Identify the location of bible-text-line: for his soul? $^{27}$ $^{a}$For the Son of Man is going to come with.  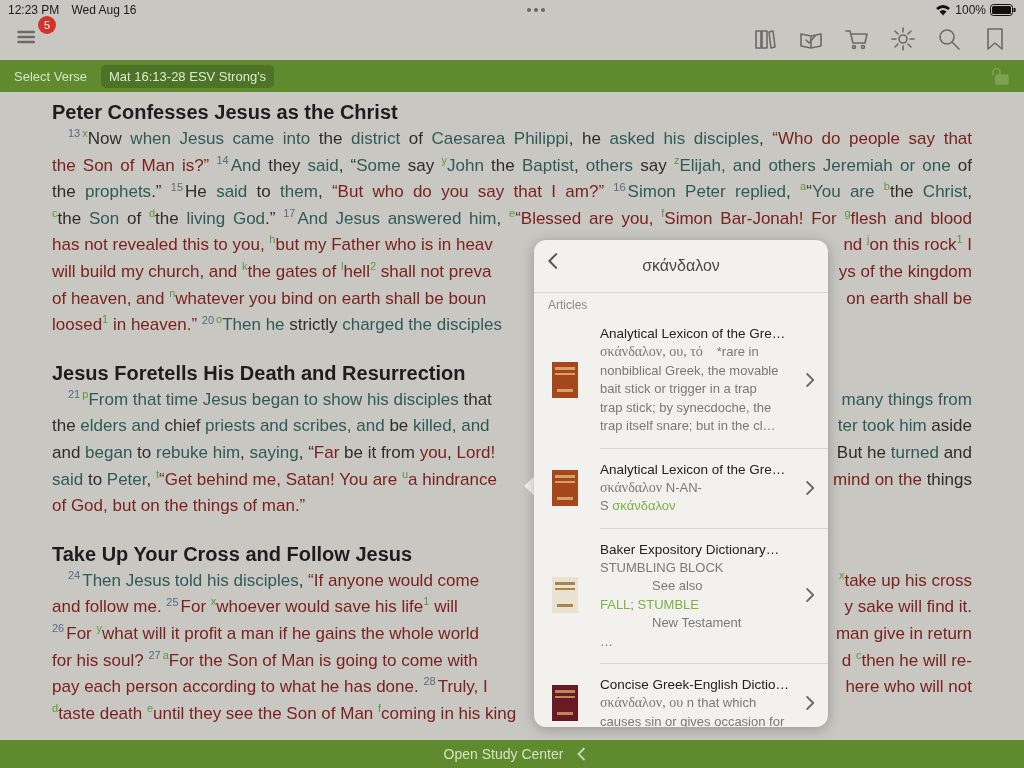
(265, 659).